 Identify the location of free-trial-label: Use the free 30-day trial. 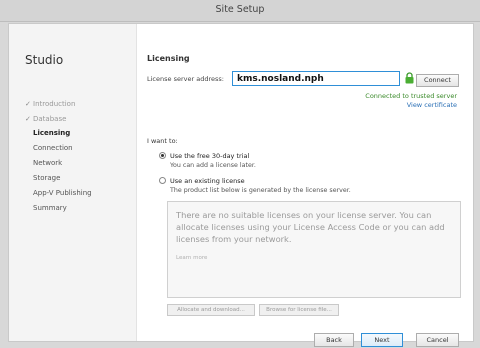
(209, 156).